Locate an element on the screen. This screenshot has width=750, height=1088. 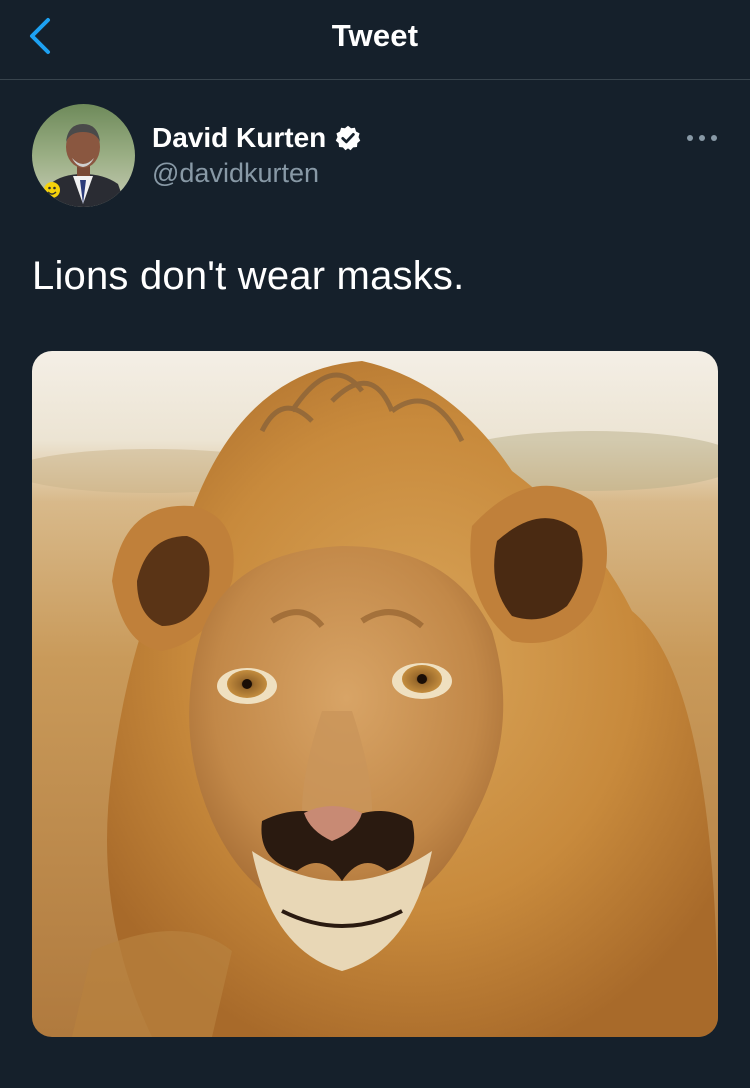
display-name: David Kurten is located at coordinates (239, 138).